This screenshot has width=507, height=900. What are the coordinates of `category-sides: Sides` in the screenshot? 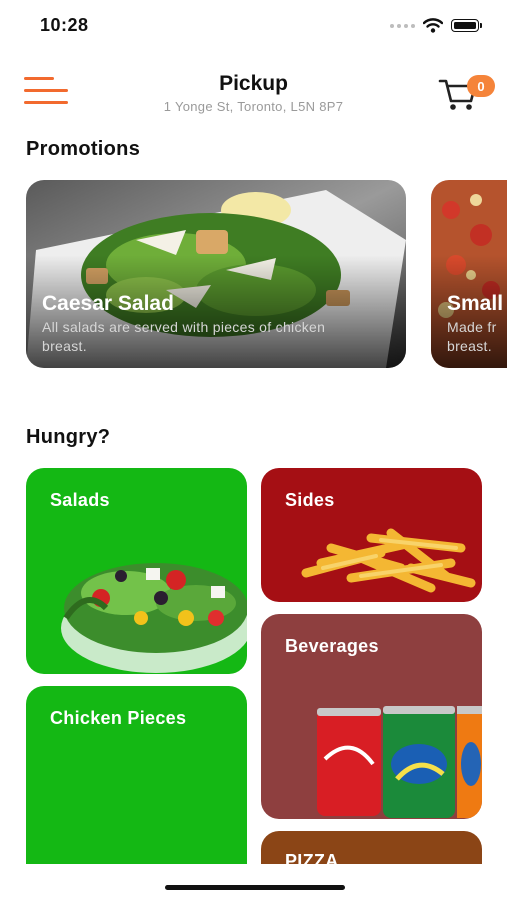 It's located at (371, 535).